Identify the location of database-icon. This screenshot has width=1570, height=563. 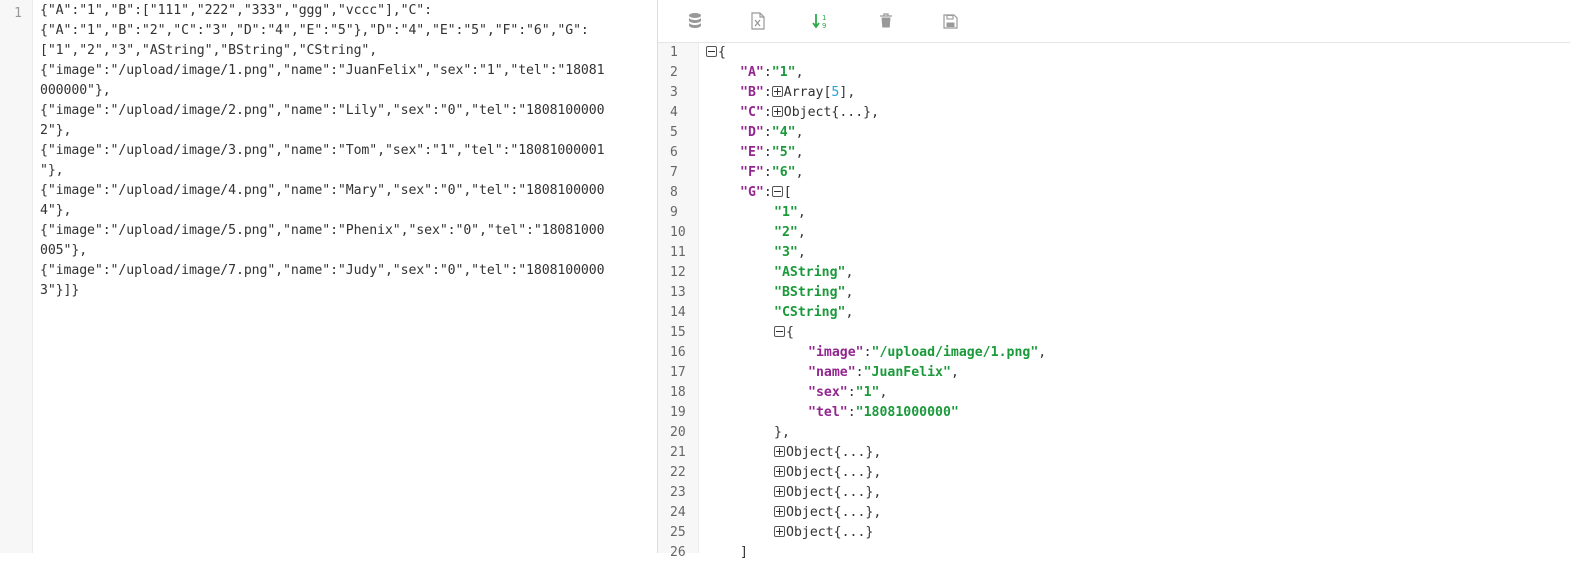
(695, 20).